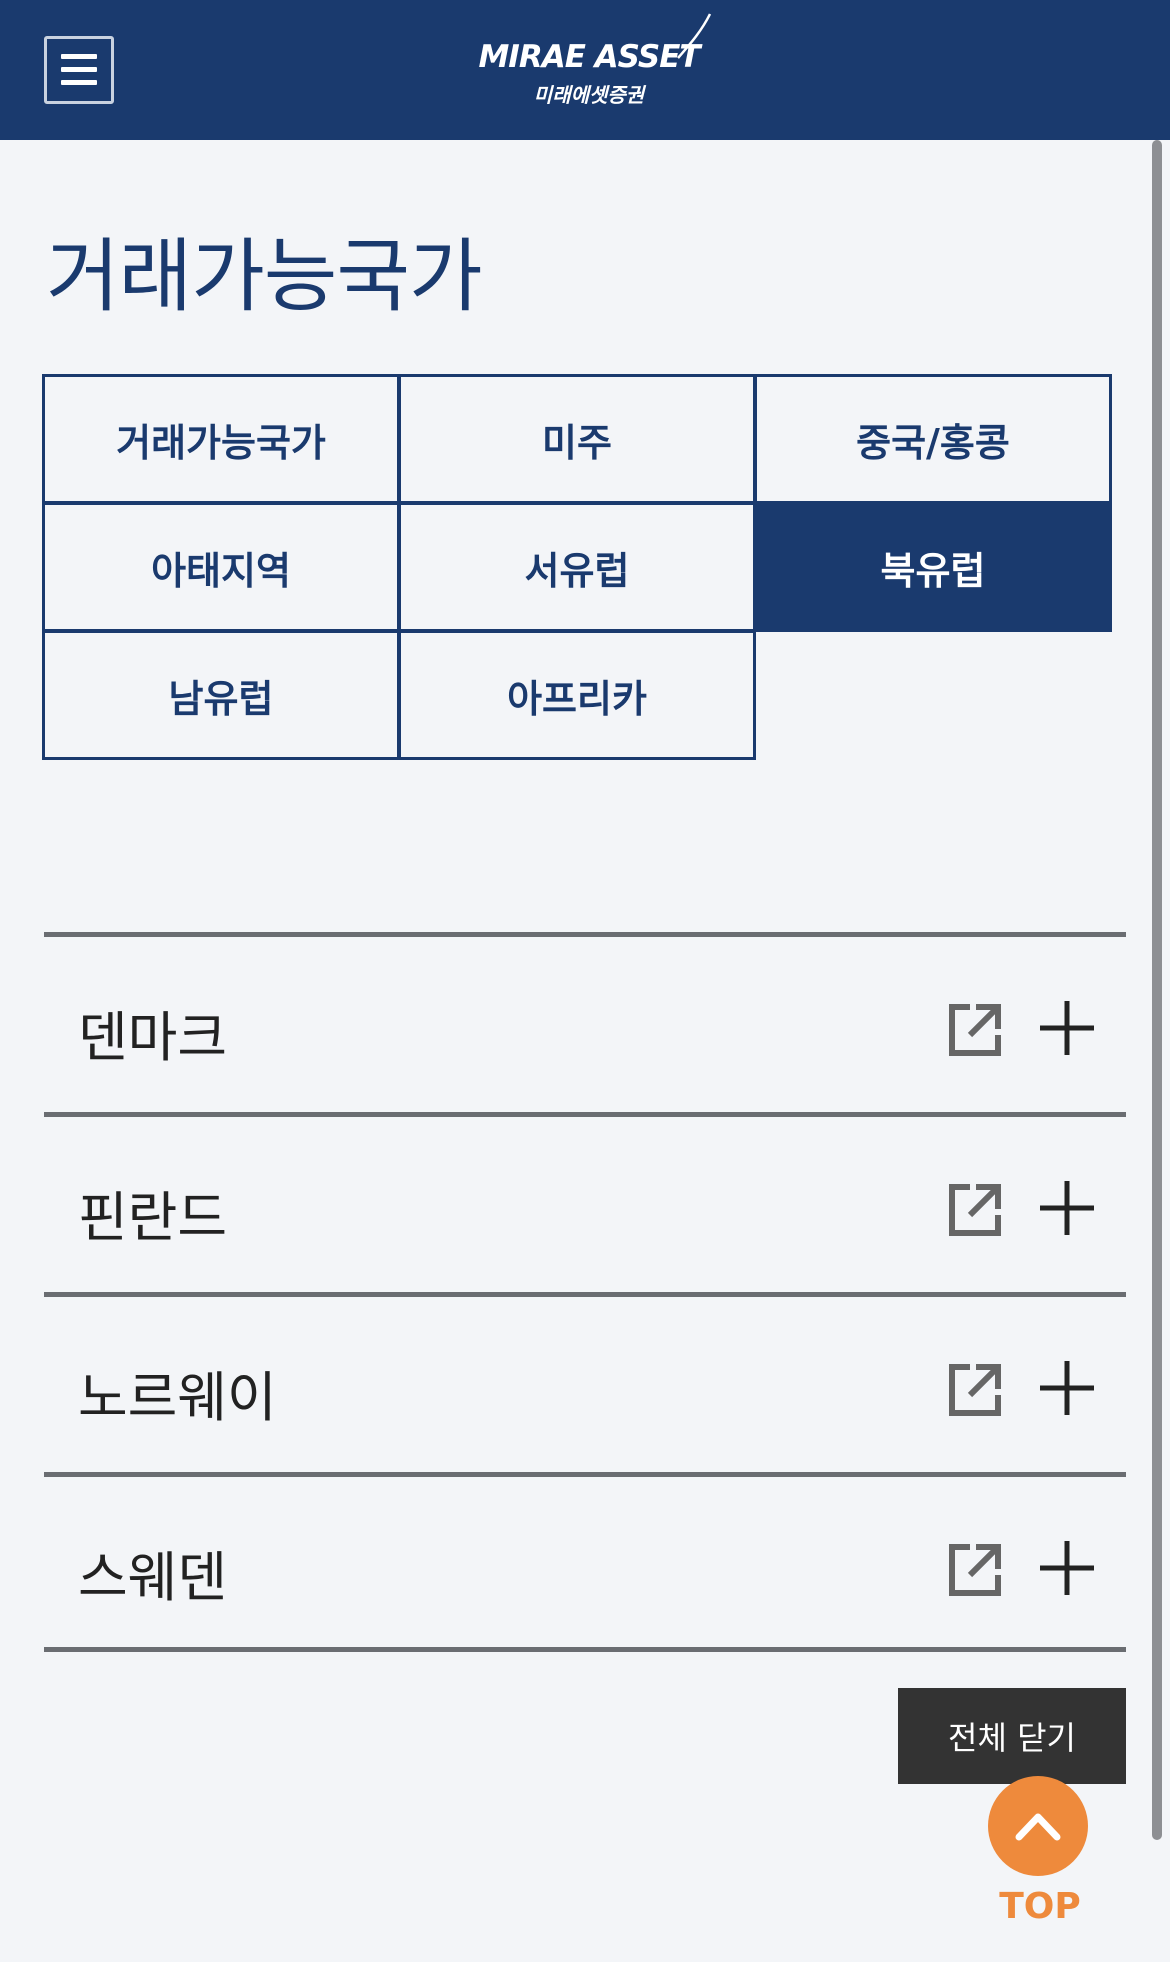 The image size is (1170, 1962). I want to click on logo-text-ko: 미래에셋증권, so click(589, 95).